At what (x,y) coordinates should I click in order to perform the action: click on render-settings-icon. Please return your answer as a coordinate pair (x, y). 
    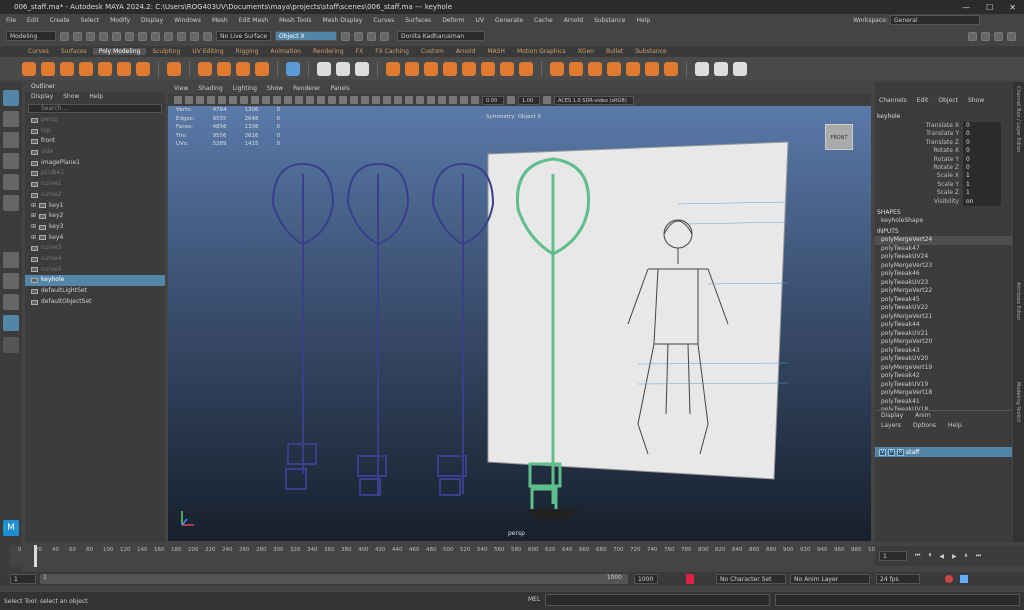
    Looking at the image, I should click on (371, 36).